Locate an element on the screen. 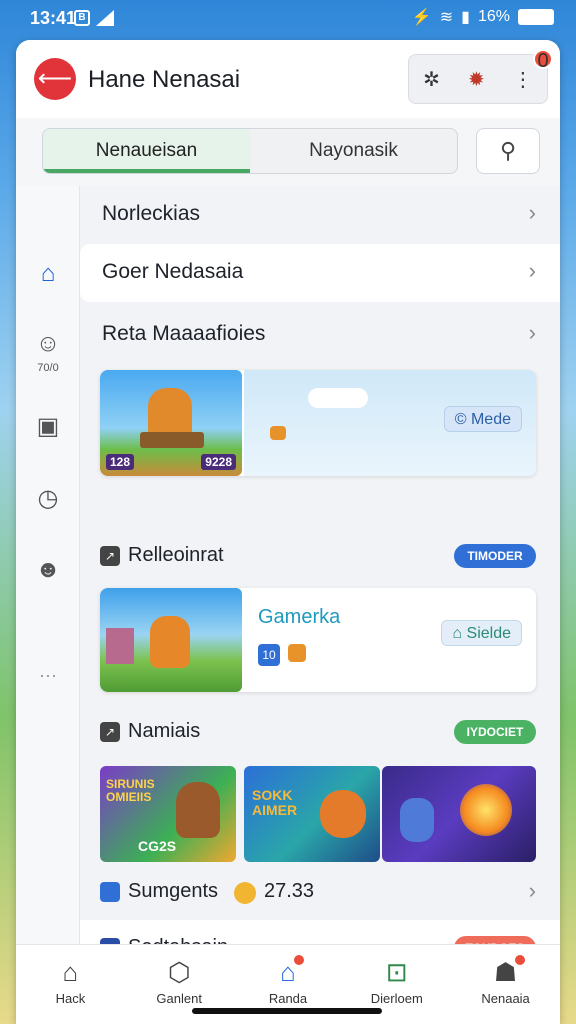  clock-icon: ◷ is located at coordinates (48, 498).